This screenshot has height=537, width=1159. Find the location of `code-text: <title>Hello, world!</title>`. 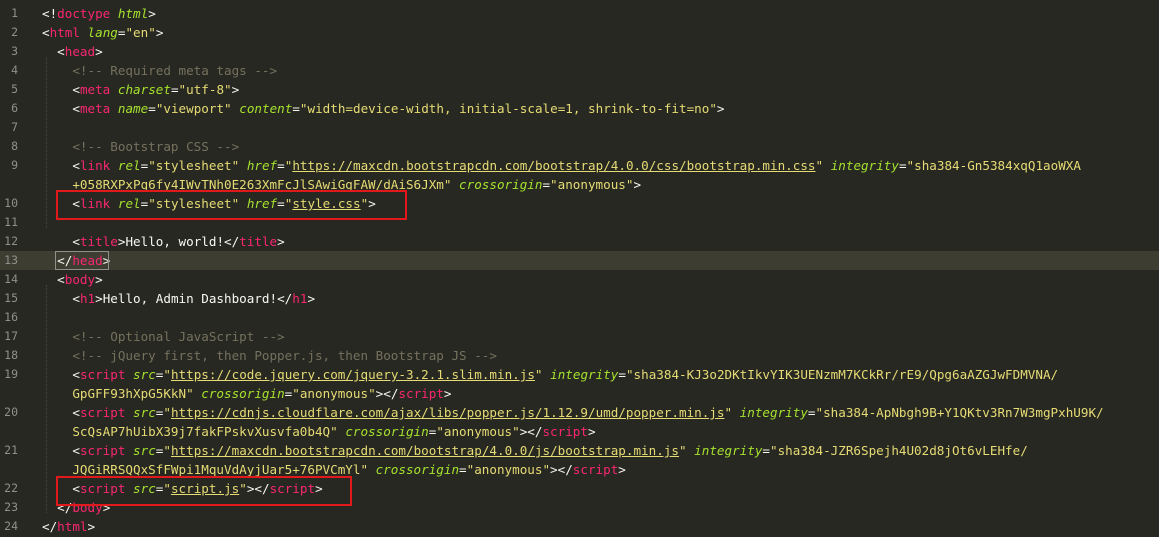

code-text: <title>Hello, world!</title> is located at coordinates (163, 241).